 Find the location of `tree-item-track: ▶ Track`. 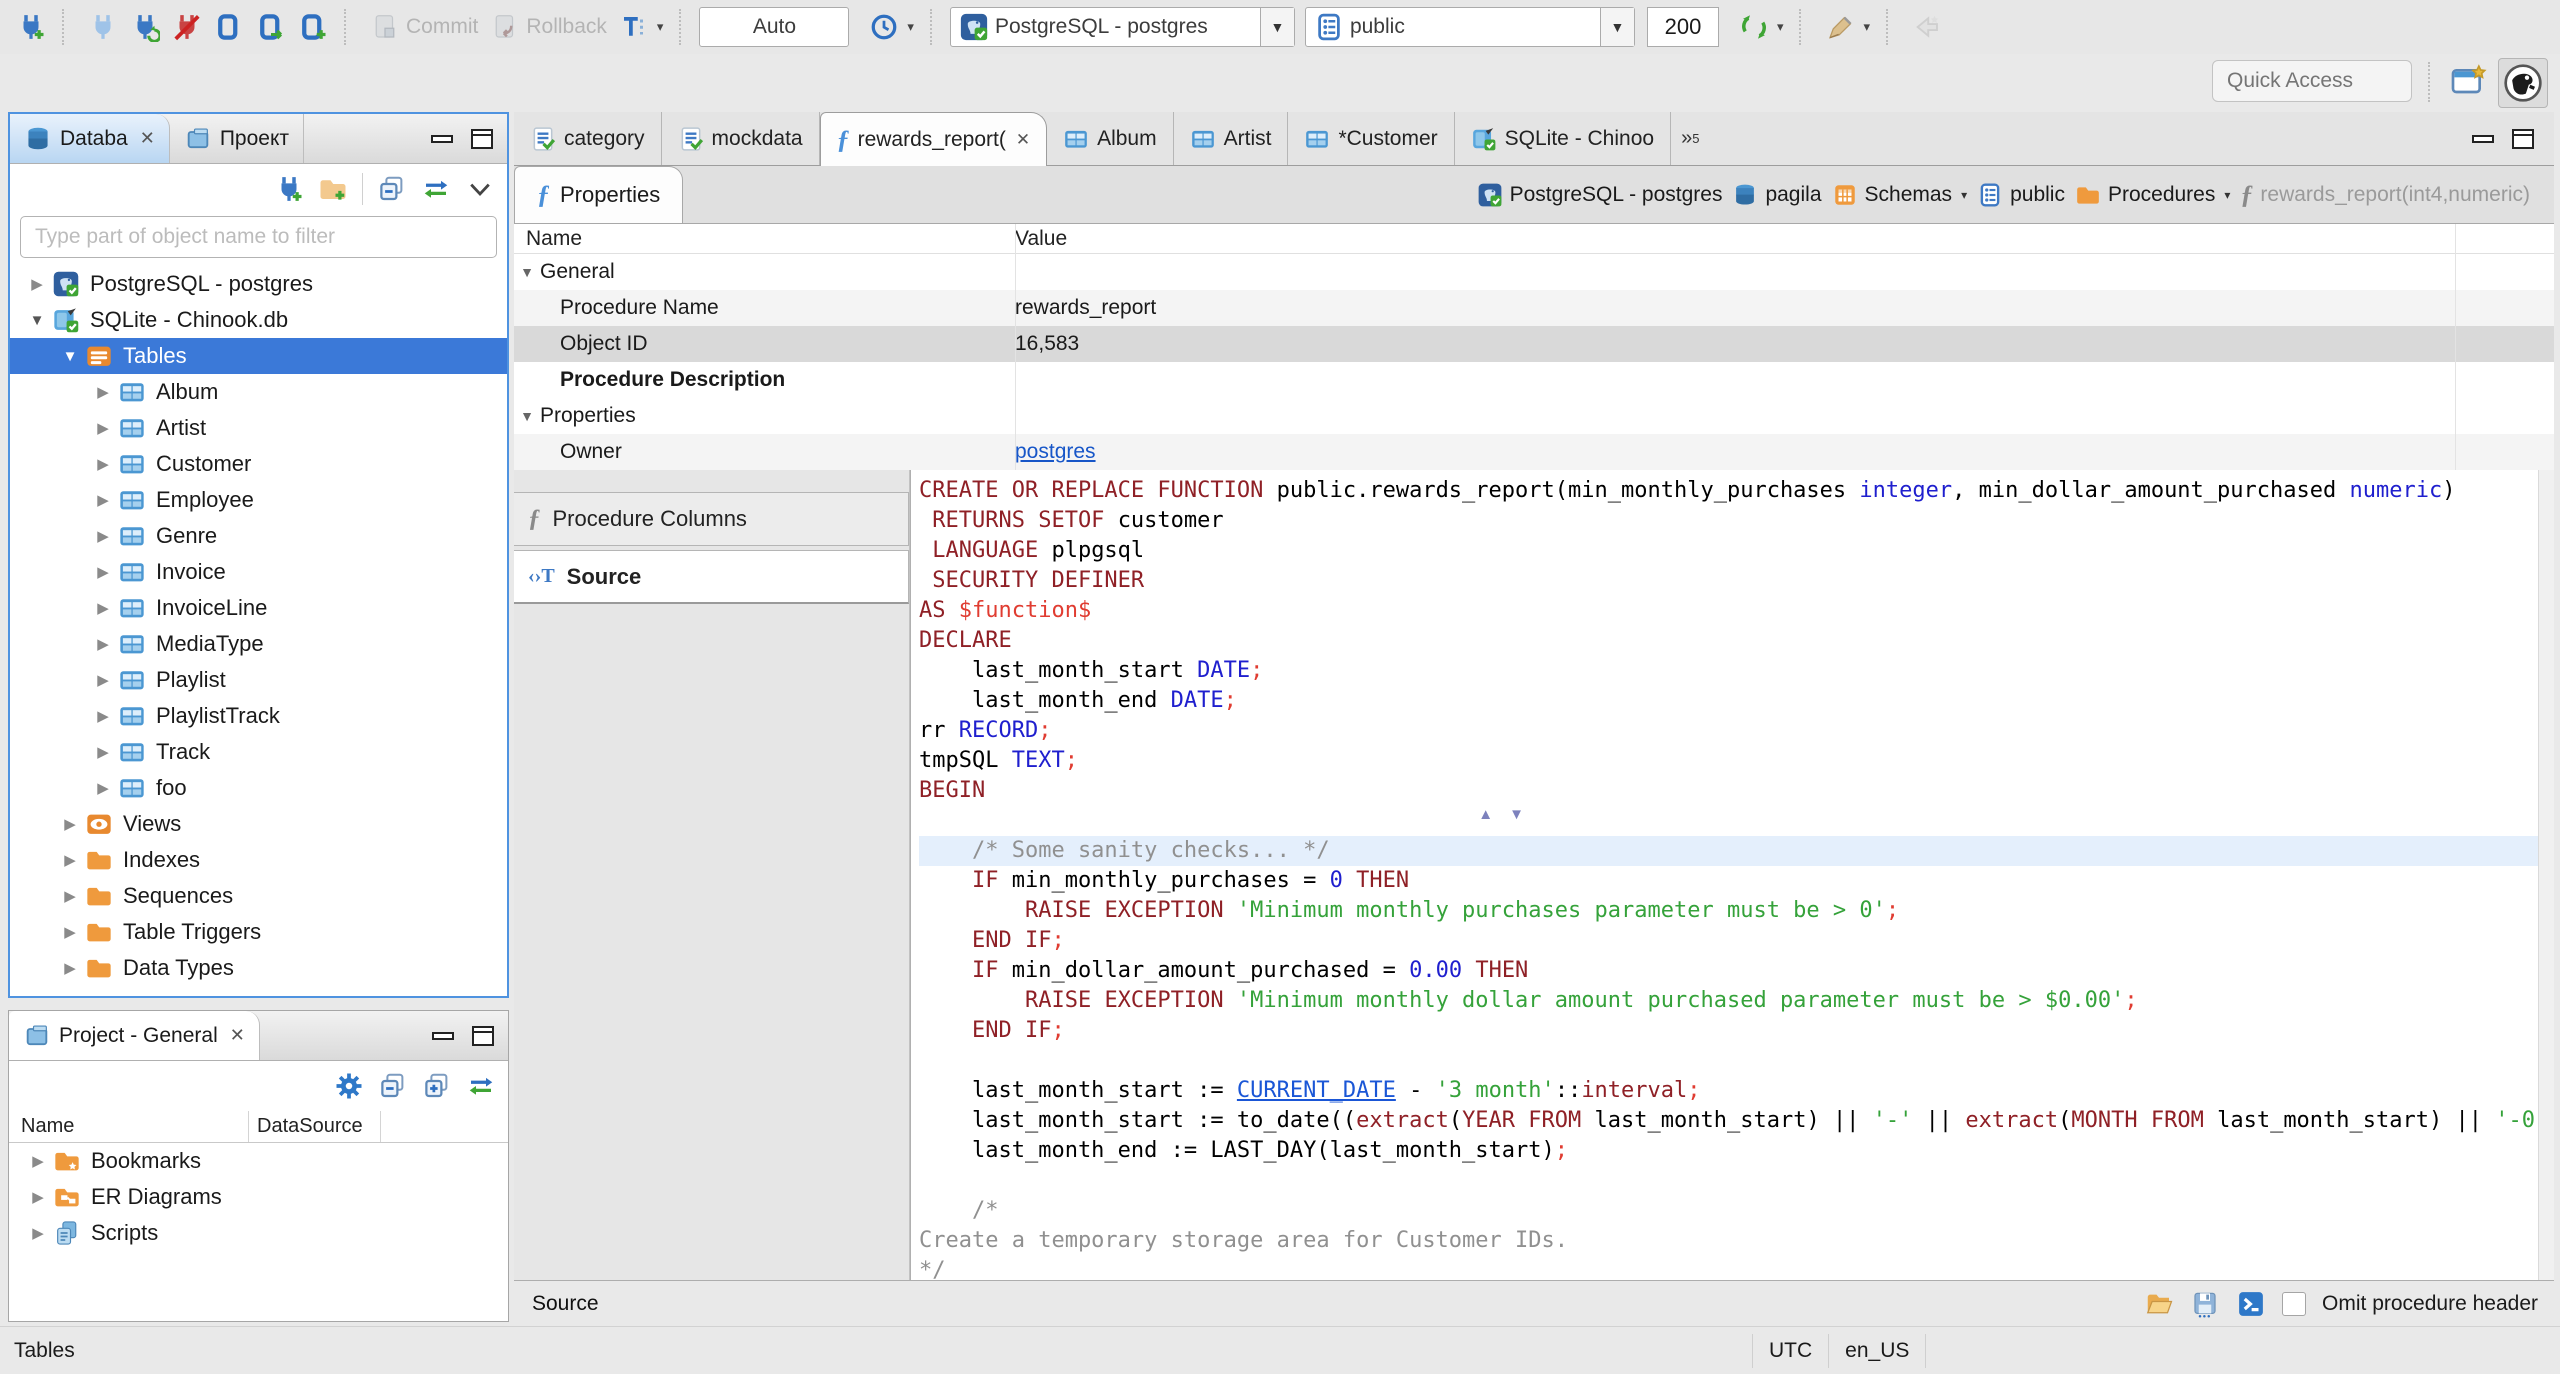

tree-item-track: ▶ Track is located at coordinates (258, 752).